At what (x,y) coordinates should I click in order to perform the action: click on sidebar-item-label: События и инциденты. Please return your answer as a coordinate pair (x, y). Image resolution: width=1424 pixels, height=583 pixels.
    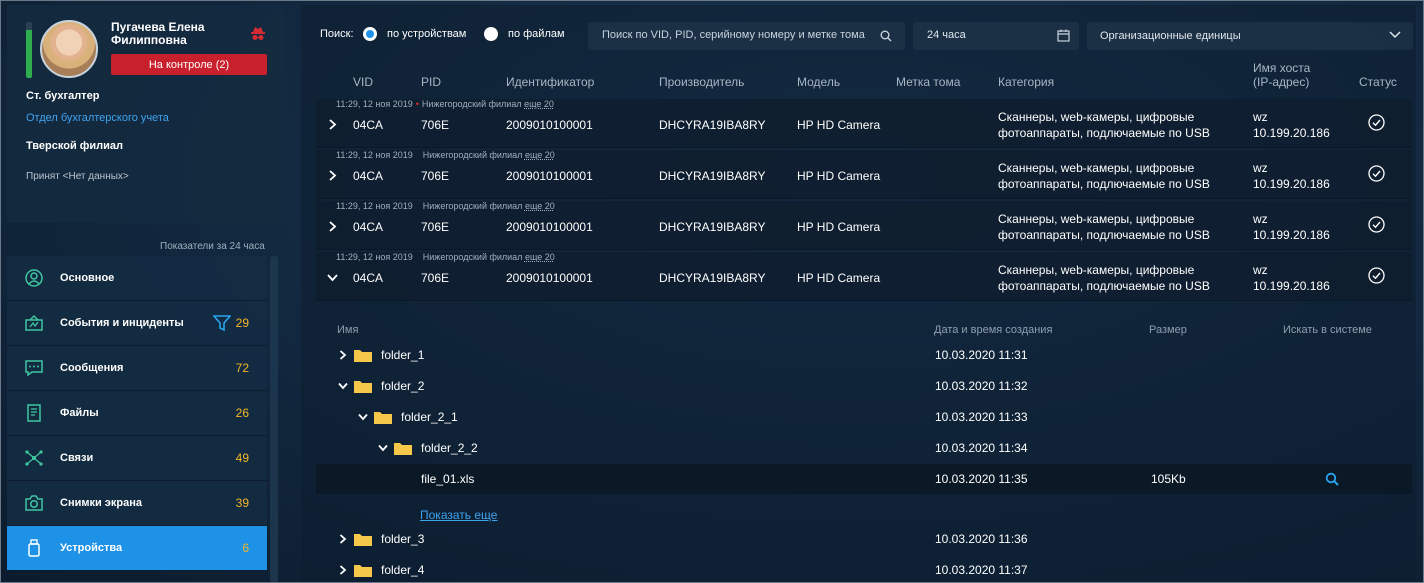
    Looking at the image, I should click on (122, 323).